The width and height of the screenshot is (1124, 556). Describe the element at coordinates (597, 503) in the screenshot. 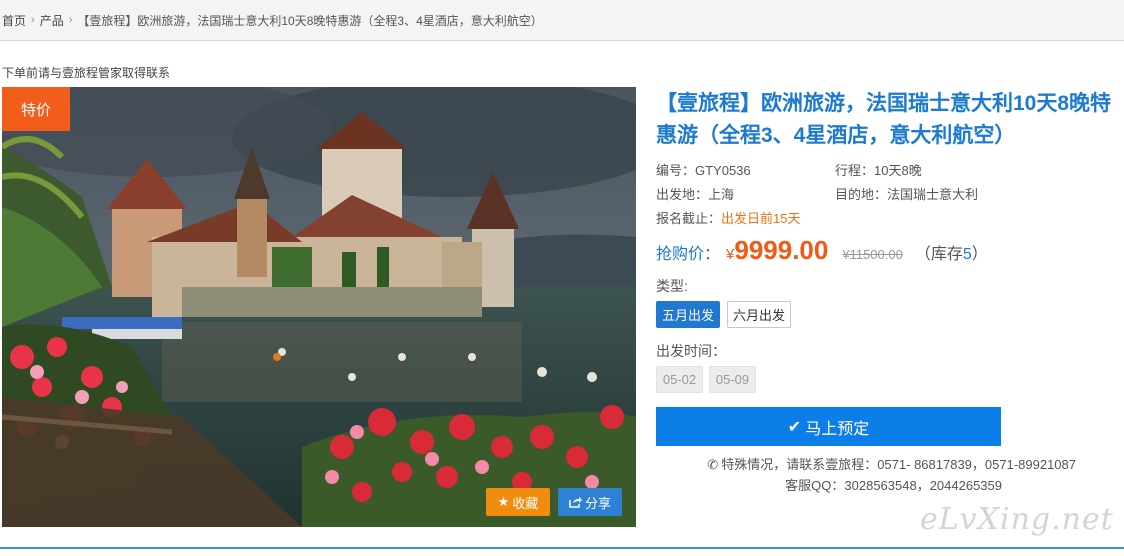

I see `share-label: 分享` at that location.